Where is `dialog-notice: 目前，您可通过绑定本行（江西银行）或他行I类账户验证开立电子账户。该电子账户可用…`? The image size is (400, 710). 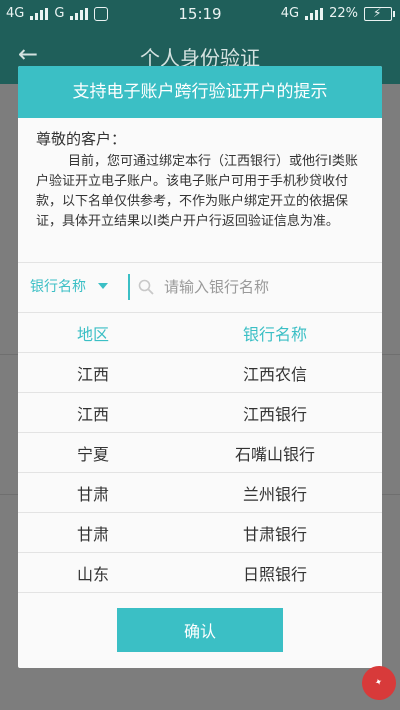 dialog-notice: 目前，您可通过绑定本行（江西银行）或他行I类账户验证开立电子账户。该电子账户可用… is located at coordinates (197, 191).